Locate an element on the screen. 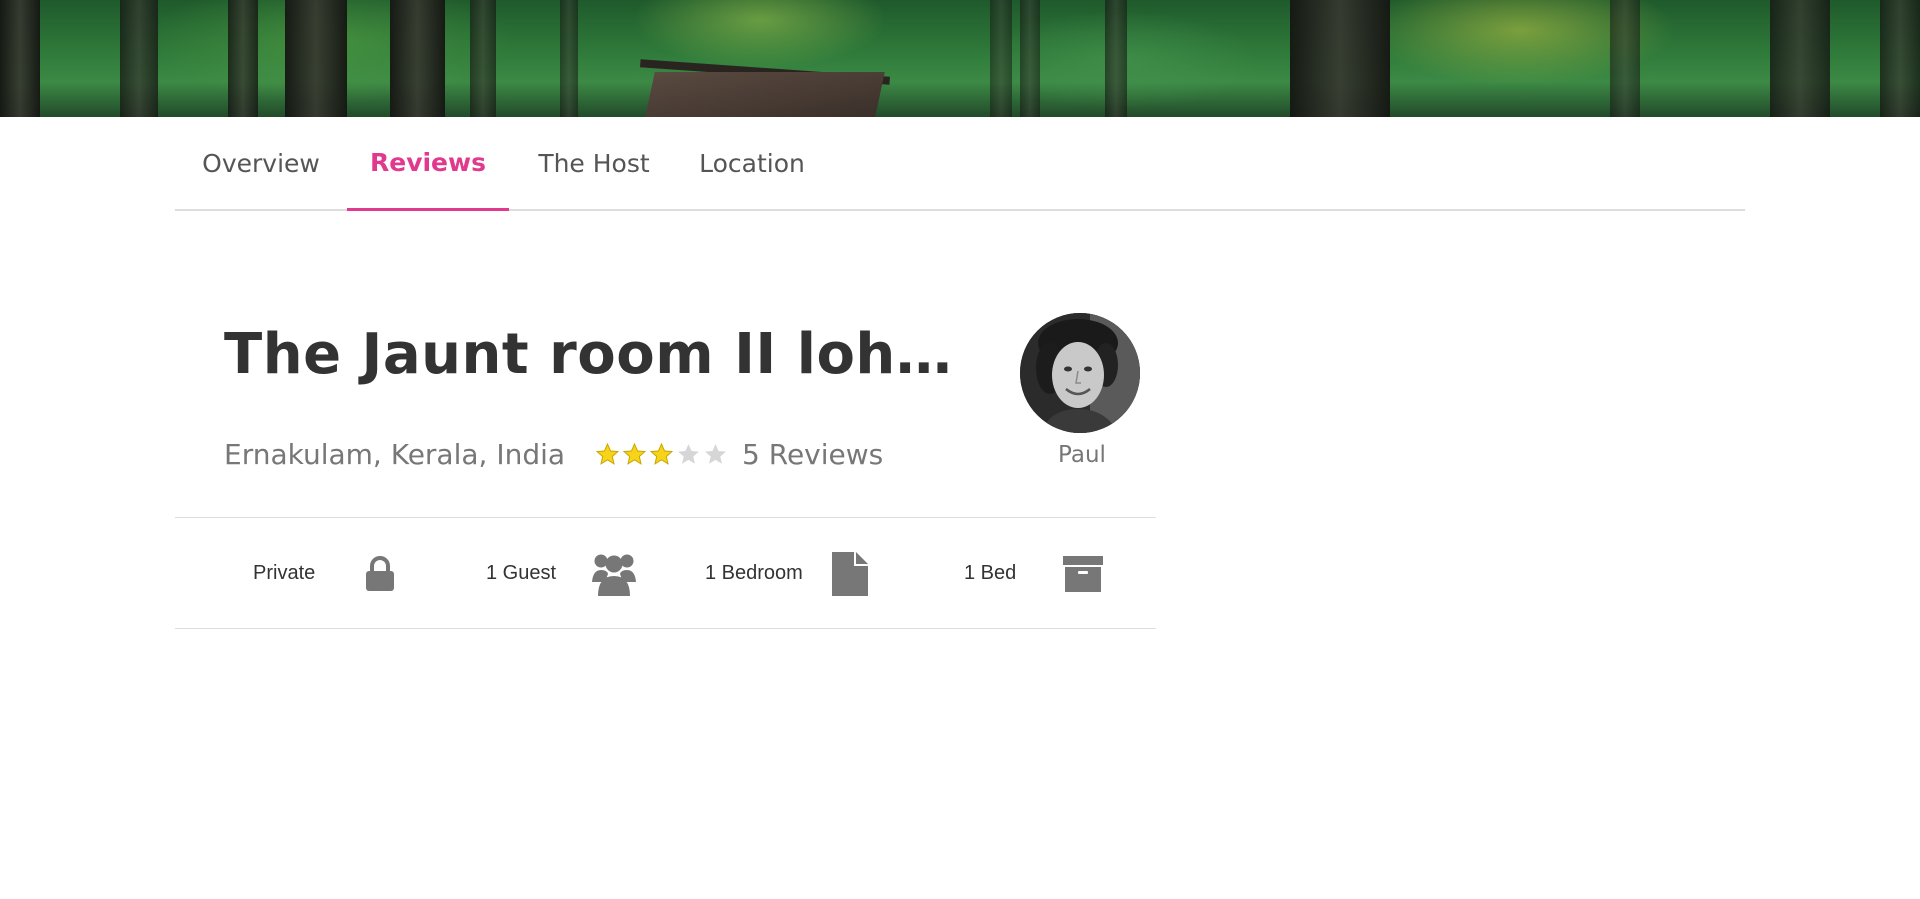 This screenshot has width=1920, height=899. hero-banner-image is located at coordinates (960, 58).